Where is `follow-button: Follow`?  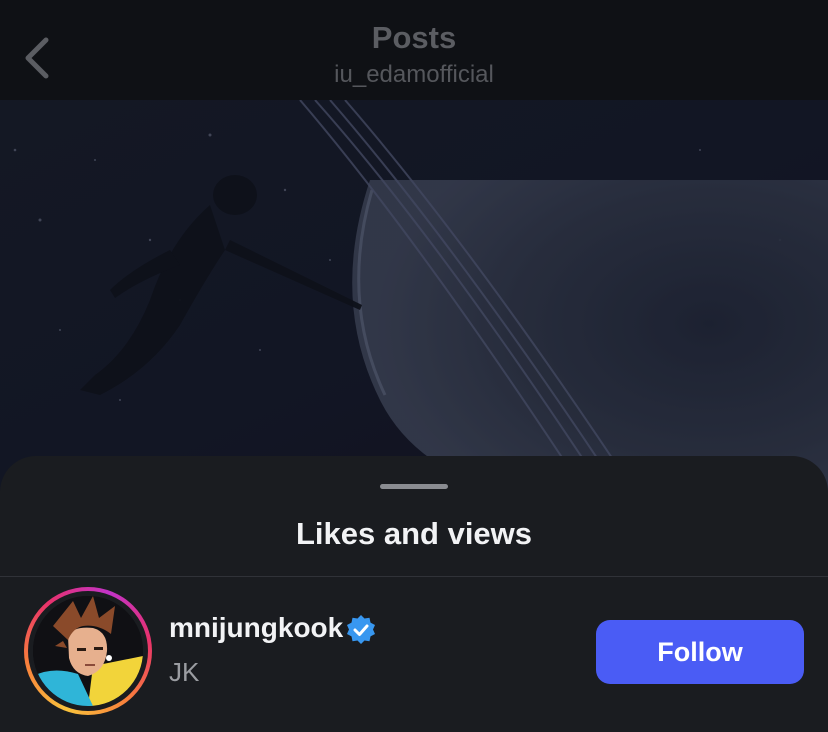 follow-button: Follow is located at coordinates (700, 652).